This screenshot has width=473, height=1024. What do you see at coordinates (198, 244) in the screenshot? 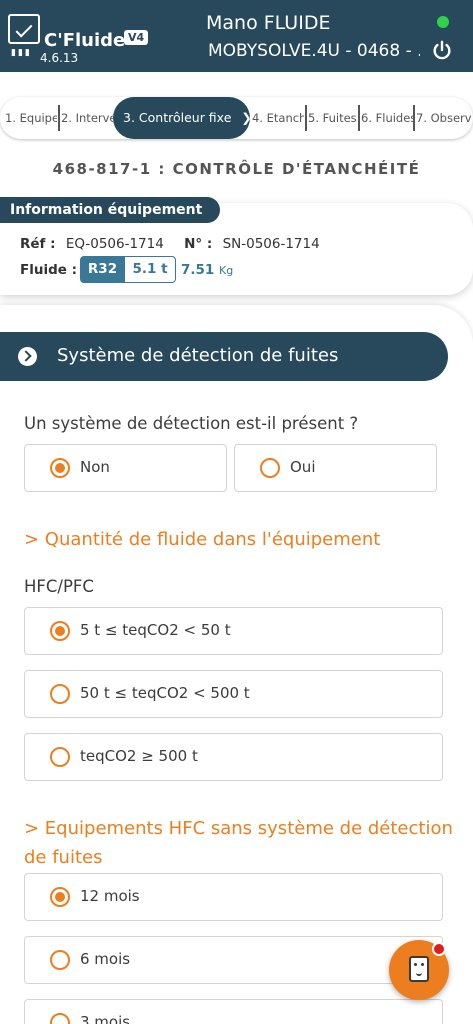
I see `serial-label: N° :` at bounding box center [198, 244].